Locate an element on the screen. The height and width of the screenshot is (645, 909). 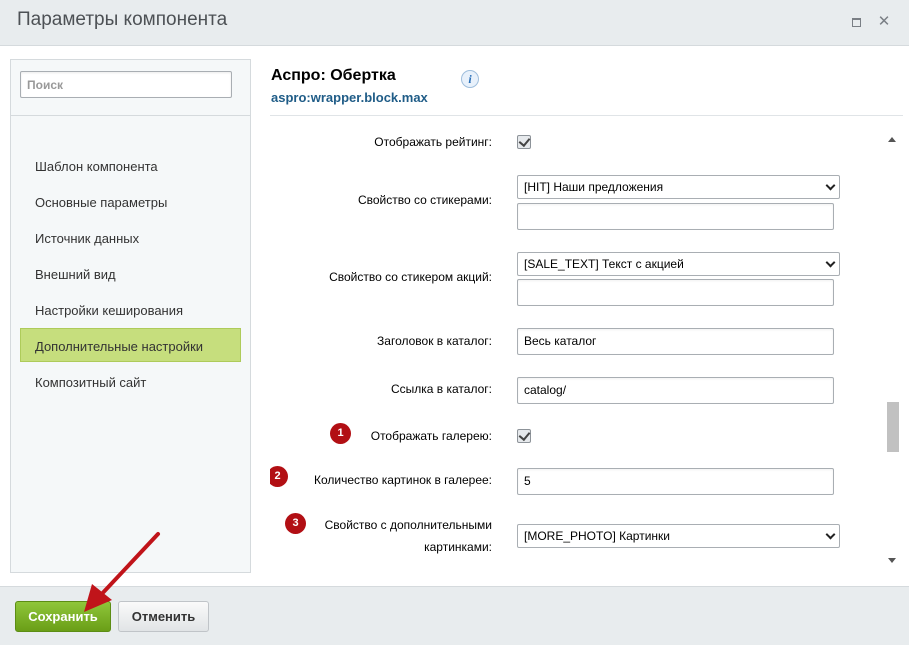
sidebar-search-area is located at coordinates (130, 88).